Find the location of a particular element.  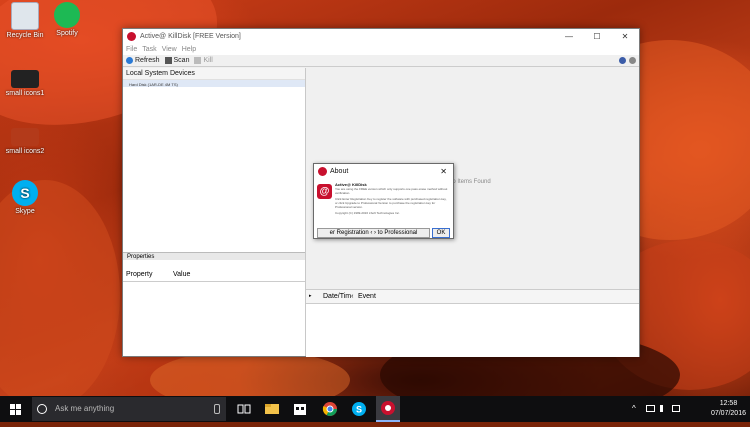

network-icon is located at coordinates (650, 408).